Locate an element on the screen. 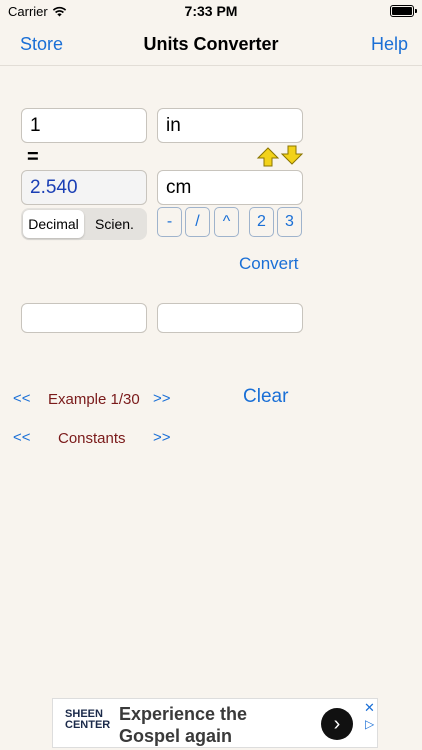 This screenshot has width=422, height=750. ad-close-icon: ✕ is located at coordinates (369, 708).